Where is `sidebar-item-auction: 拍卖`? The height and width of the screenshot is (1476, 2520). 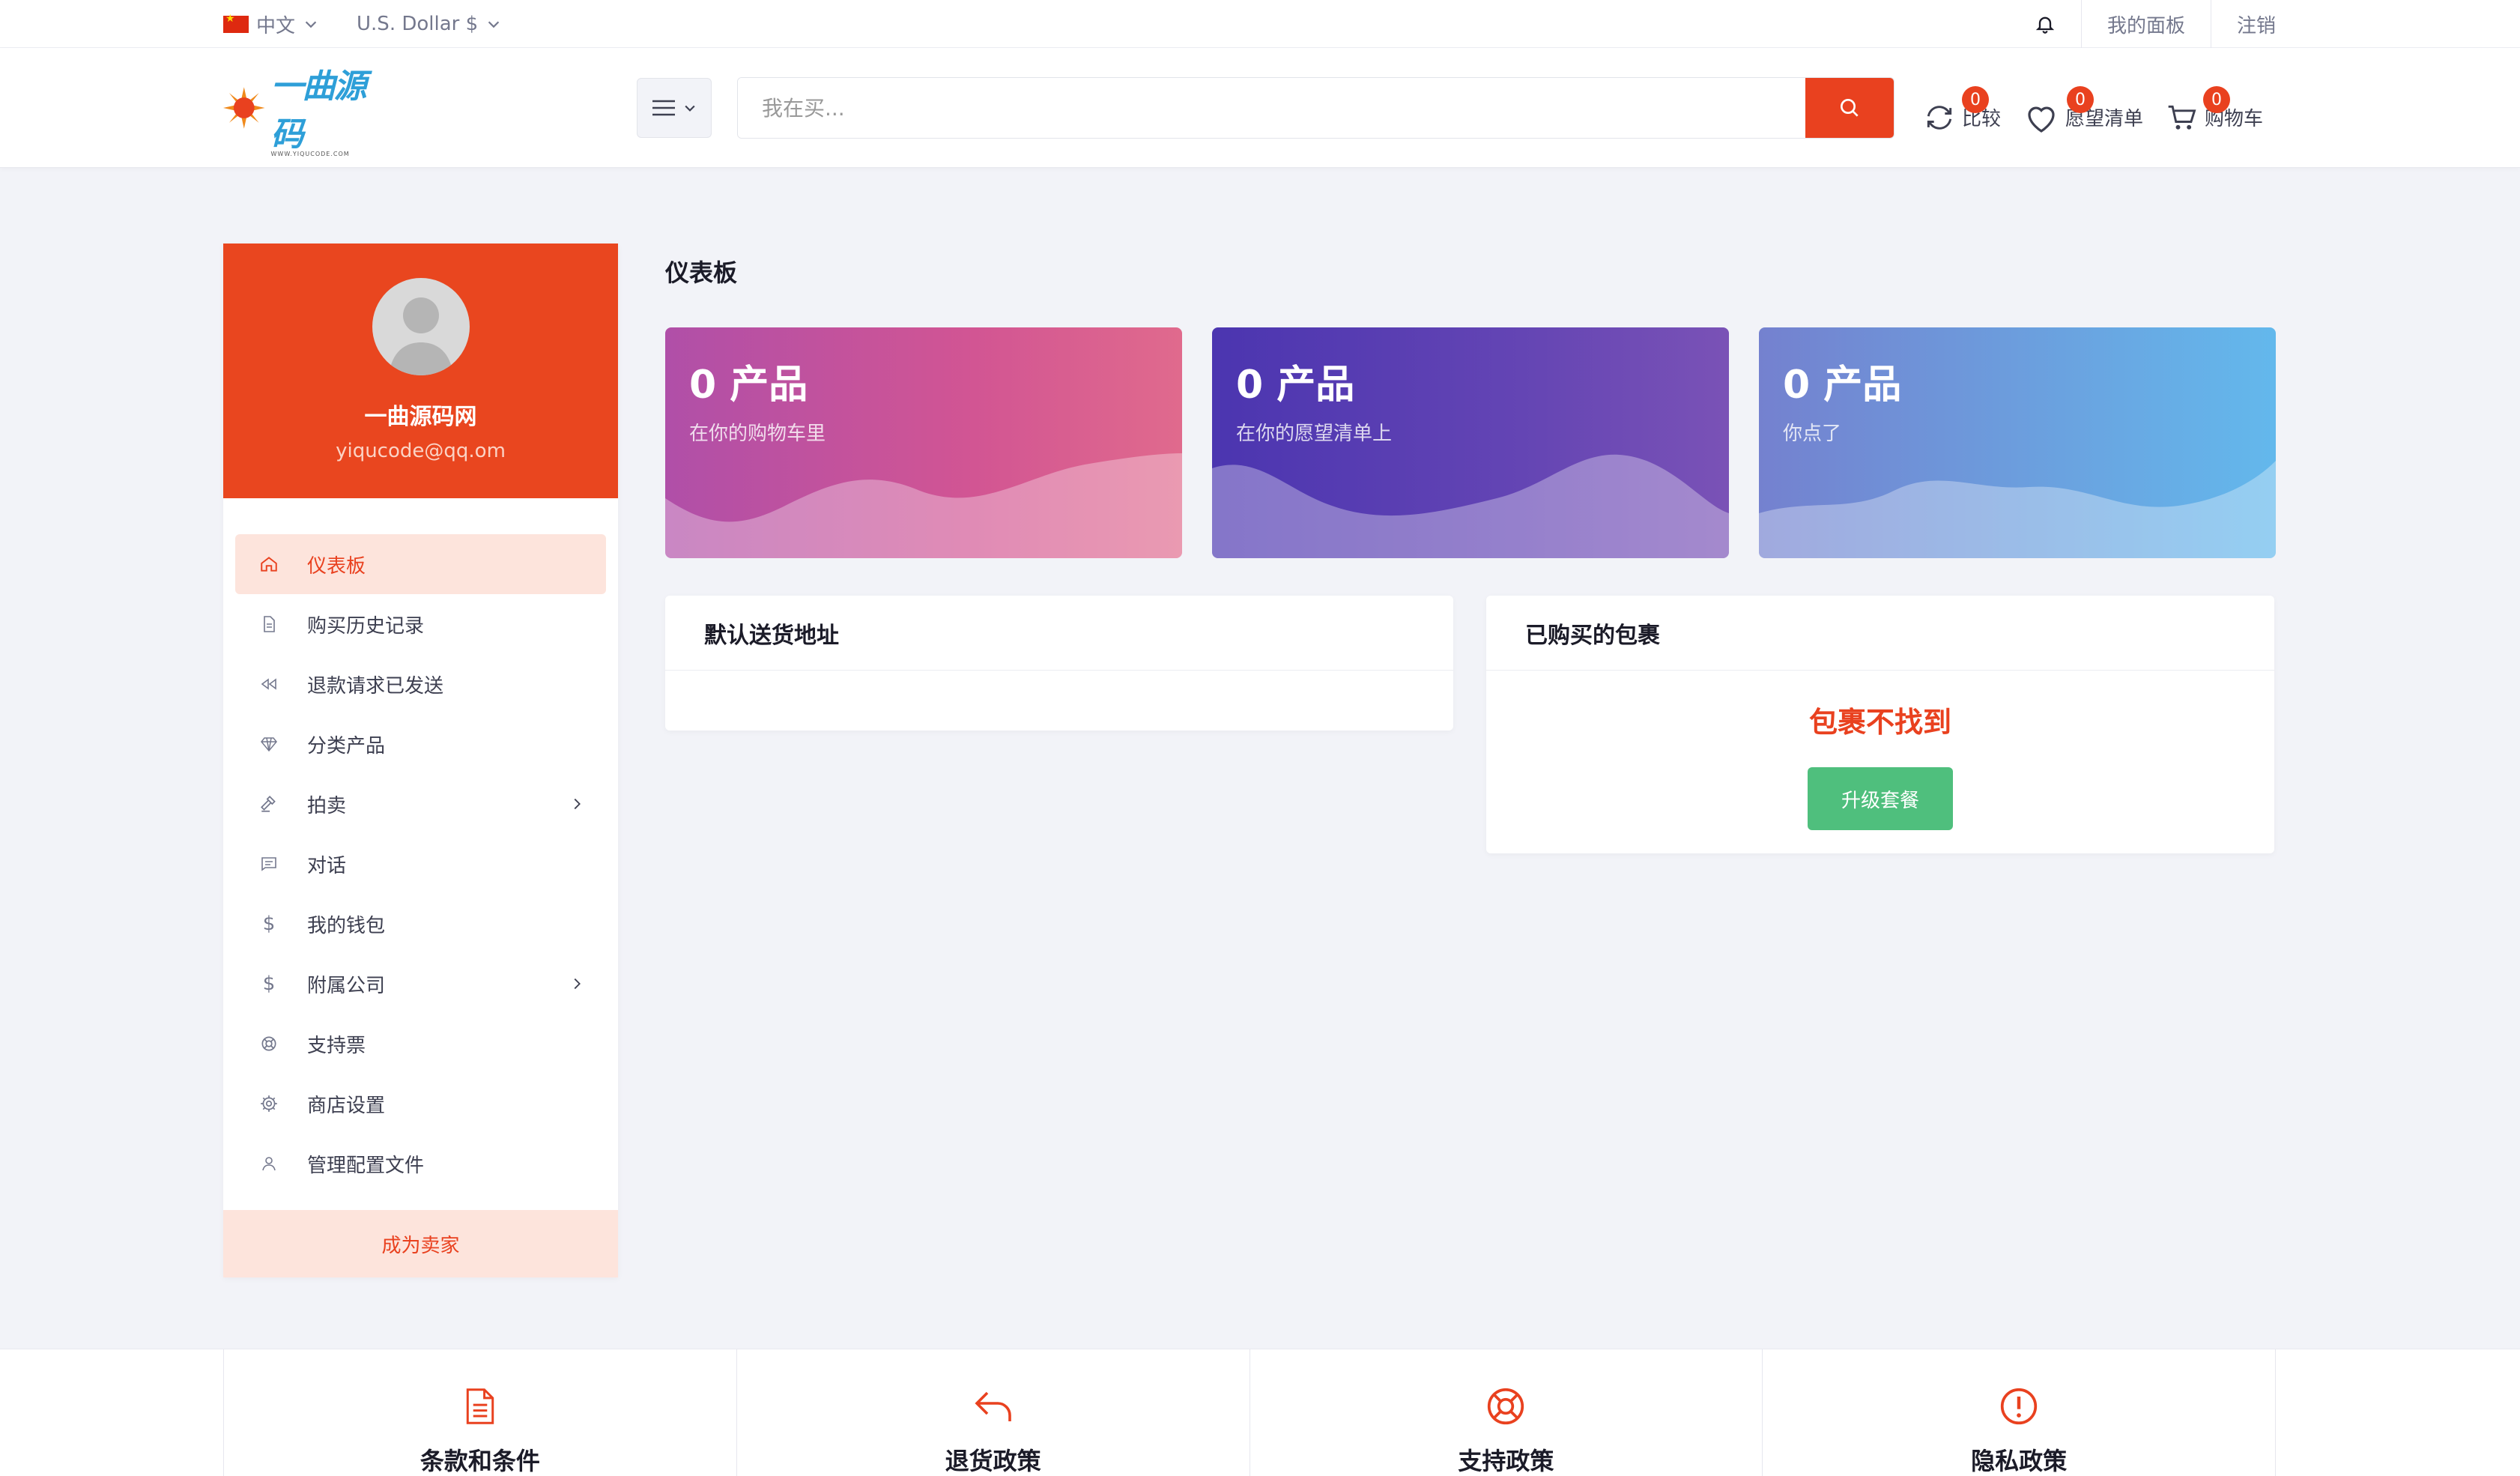 sidebar-item-auction: 拍卖 is located at coordinates (420, 804).